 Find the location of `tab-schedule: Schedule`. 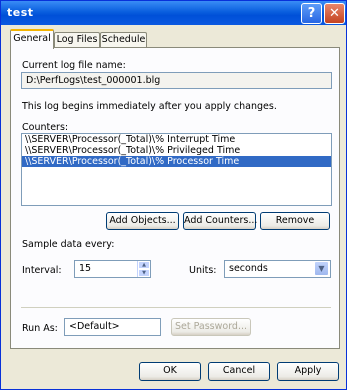

tab-schedule: Schedule is located at coordinates (123, 40).